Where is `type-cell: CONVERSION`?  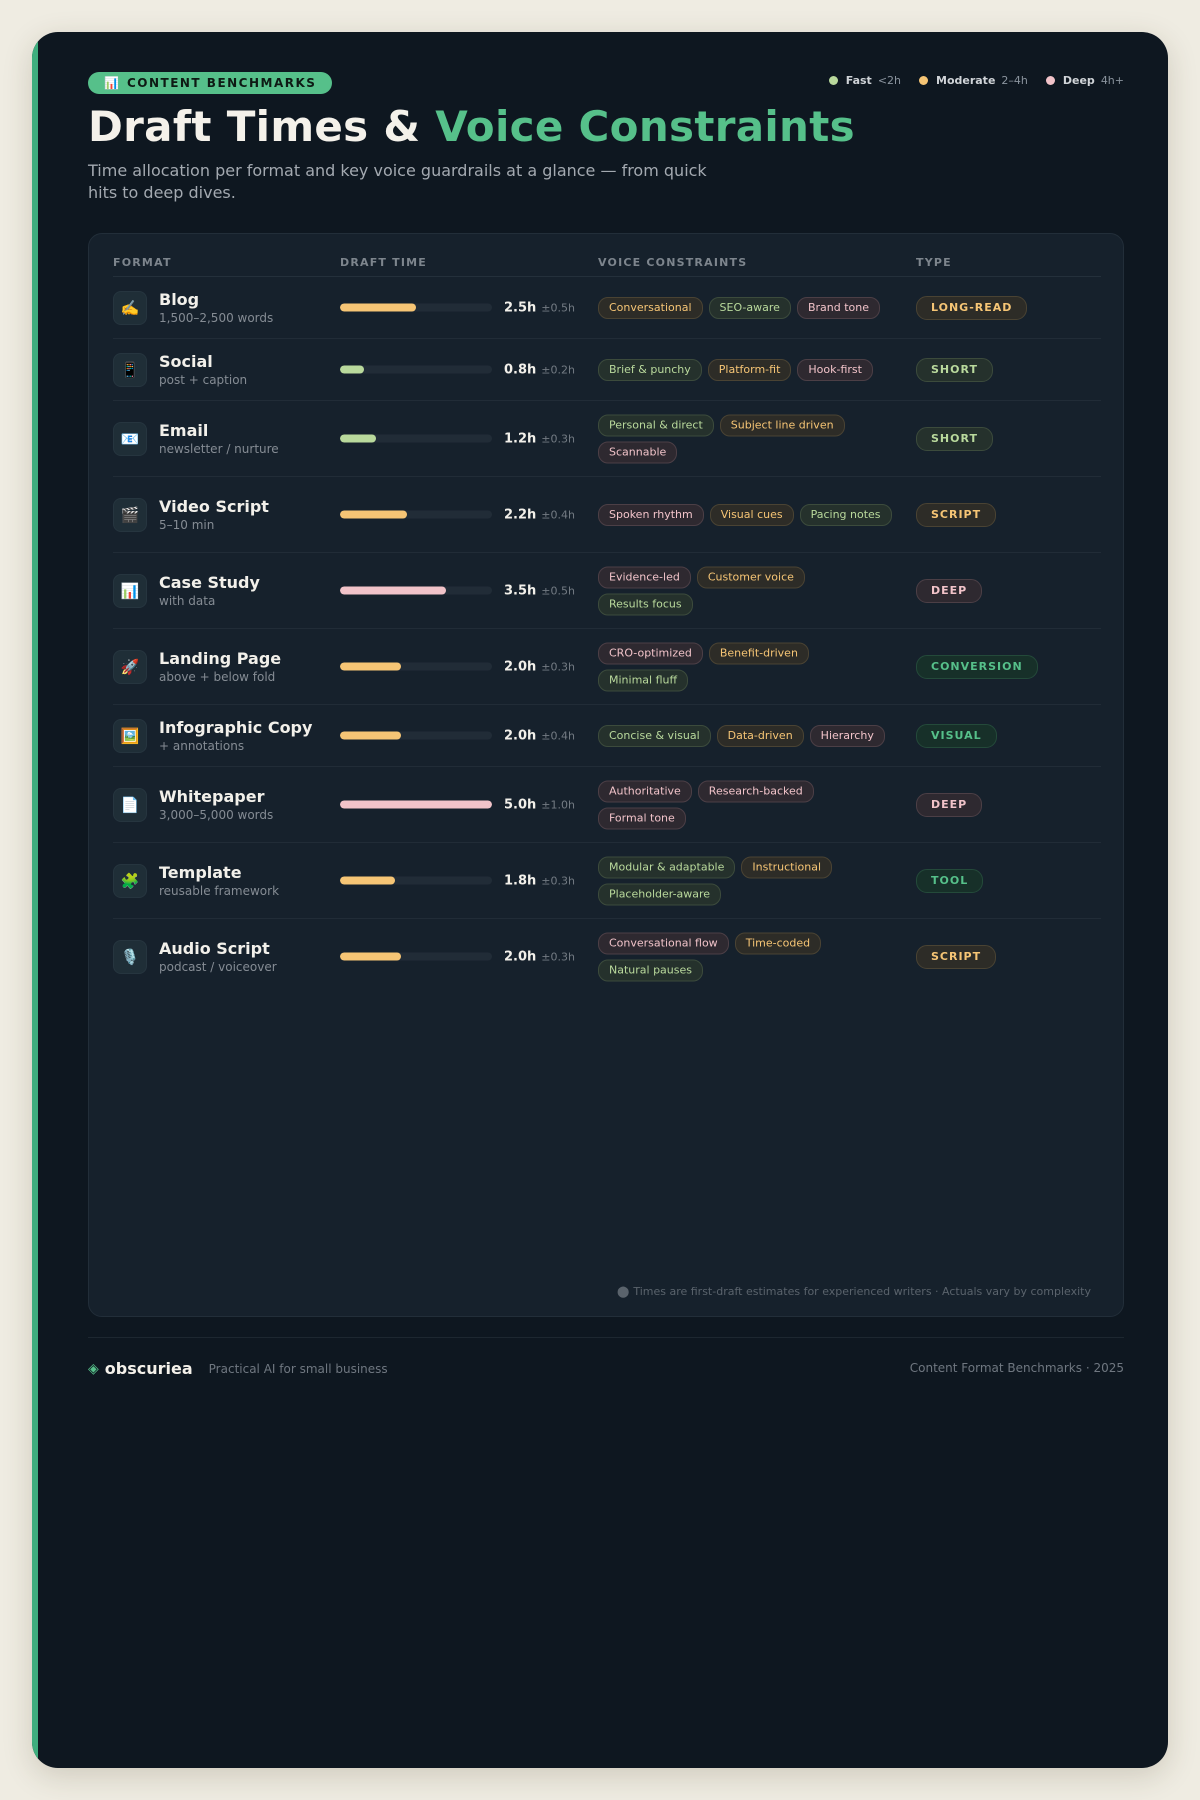 type-cell: CONVERSION is located at coordinates (977, 666).